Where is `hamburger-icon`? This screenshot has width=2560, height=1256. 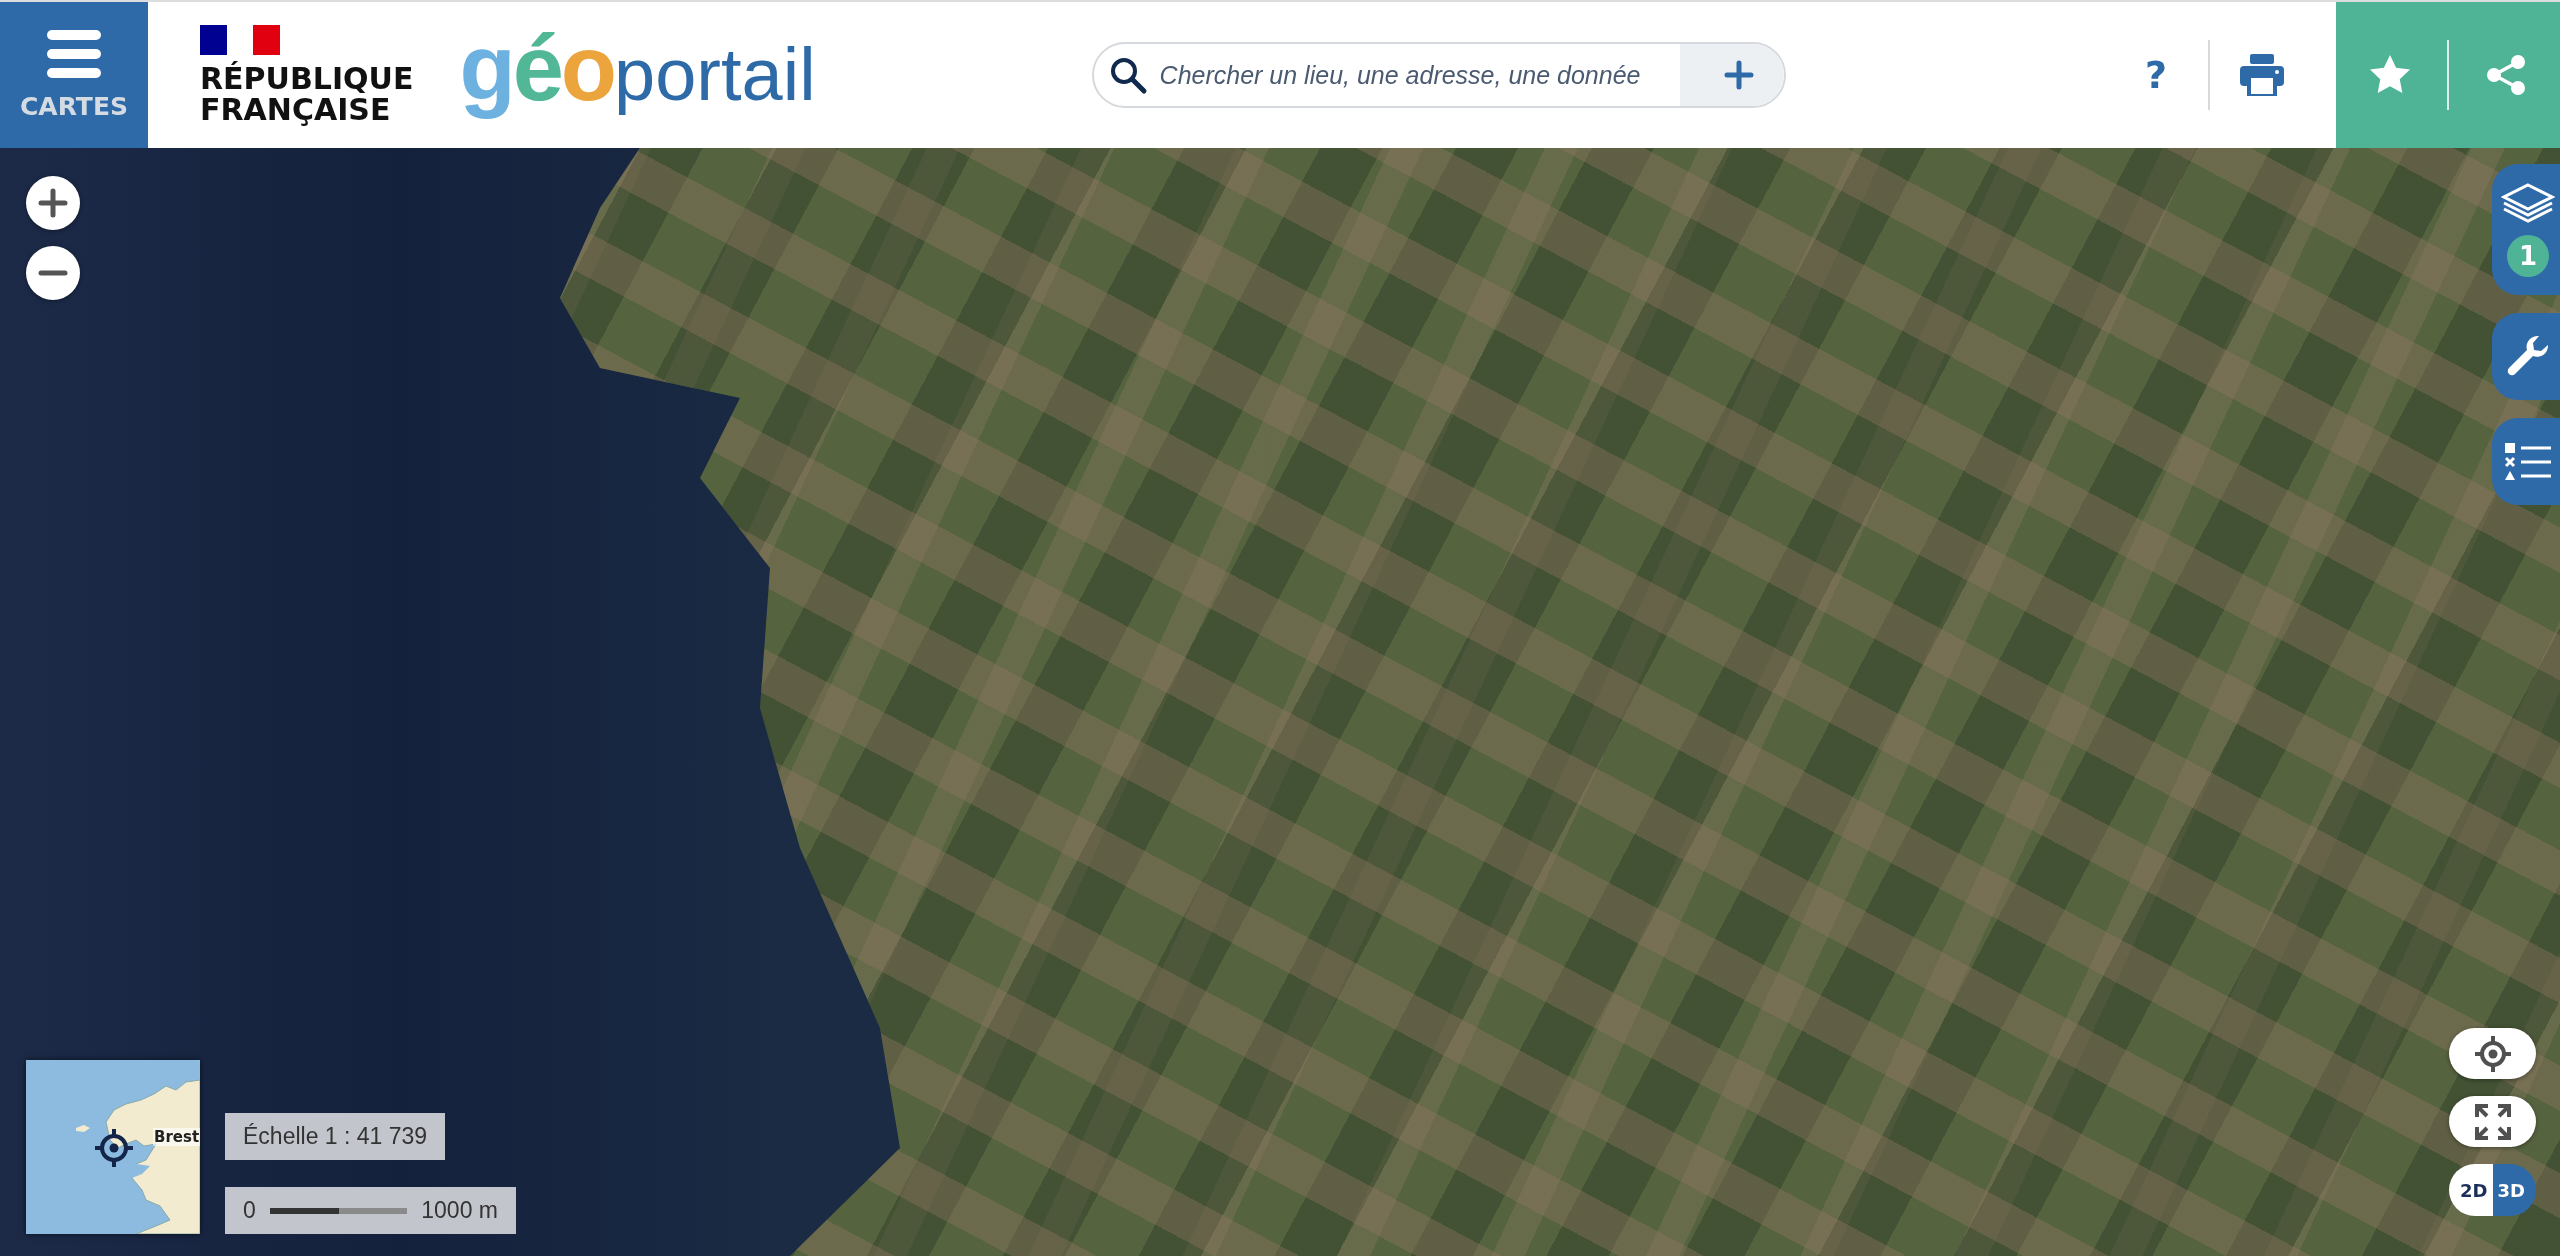 hamburger-icon is located at coordinates (74, 53).